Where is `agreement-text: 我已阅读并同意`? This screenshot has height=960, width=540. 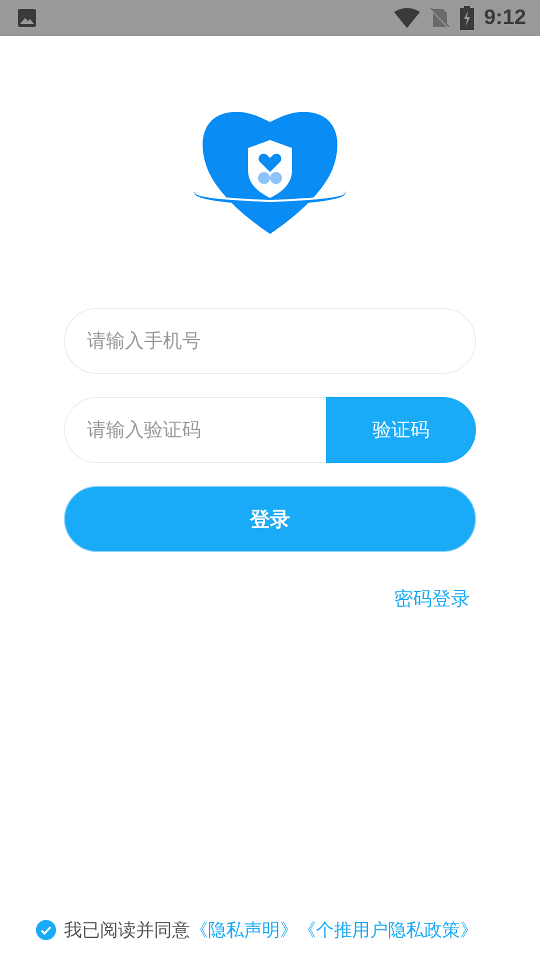
agreement-text: 我已阅读并同意 is located at coordinates (127, 930).